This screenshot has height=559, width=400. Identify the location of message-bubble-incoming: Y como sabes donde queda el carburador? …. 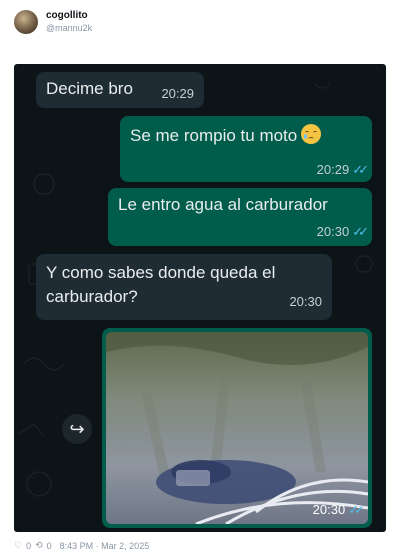
(184, 287).